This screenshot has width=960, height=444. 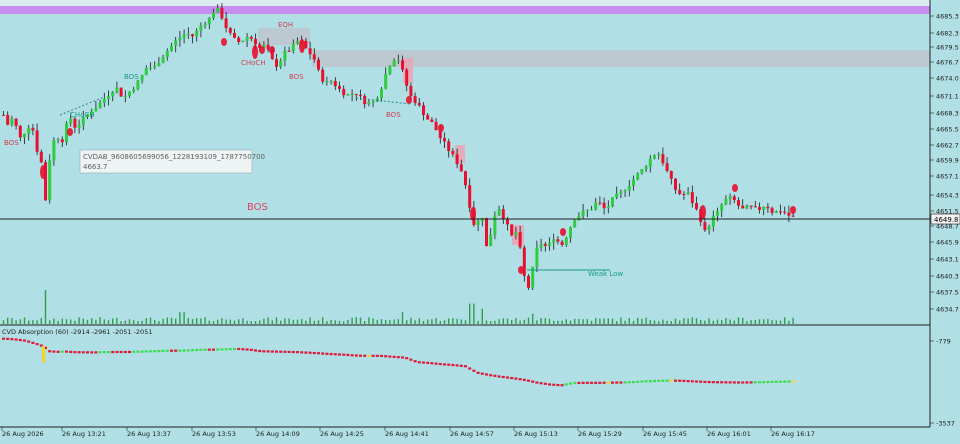 What do you see at coordinates (465, 3) in the screenshot?
I see `premium-zone-band-top` at bounding box center [465, 3].